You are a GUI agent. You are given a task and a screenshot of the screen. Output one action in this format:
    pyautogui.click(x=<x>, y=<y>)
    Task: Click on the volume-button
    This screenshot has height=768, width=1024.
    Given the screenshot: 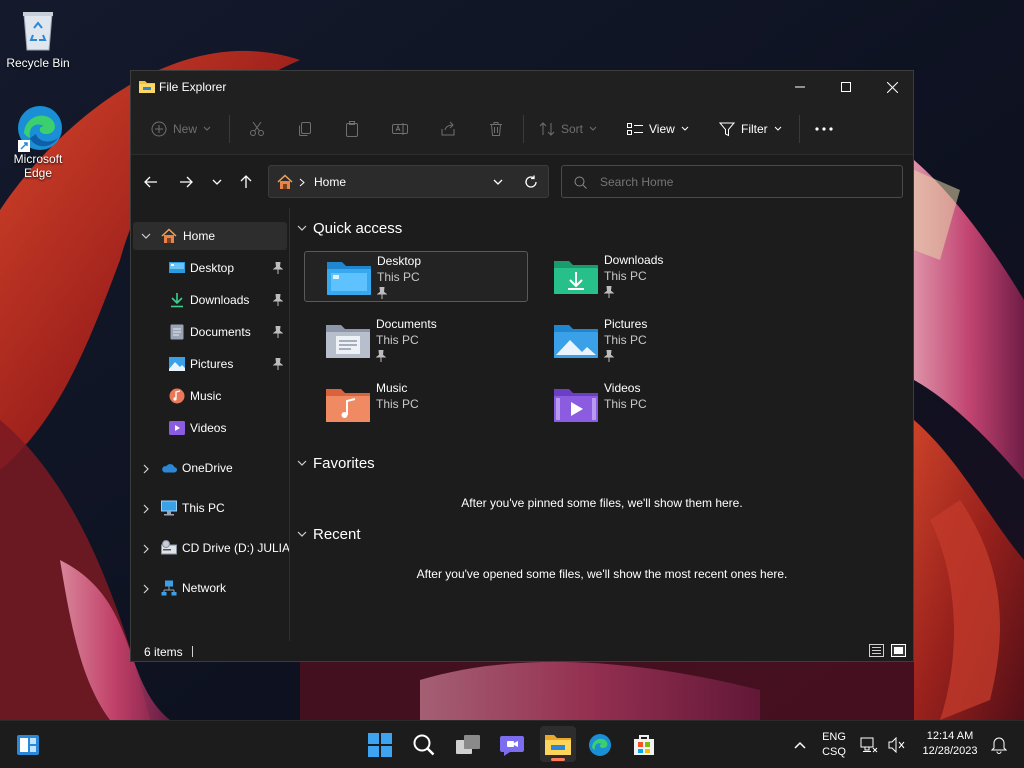 What is the action you would take?
    pyautogui.click(x=897, y=745)
    